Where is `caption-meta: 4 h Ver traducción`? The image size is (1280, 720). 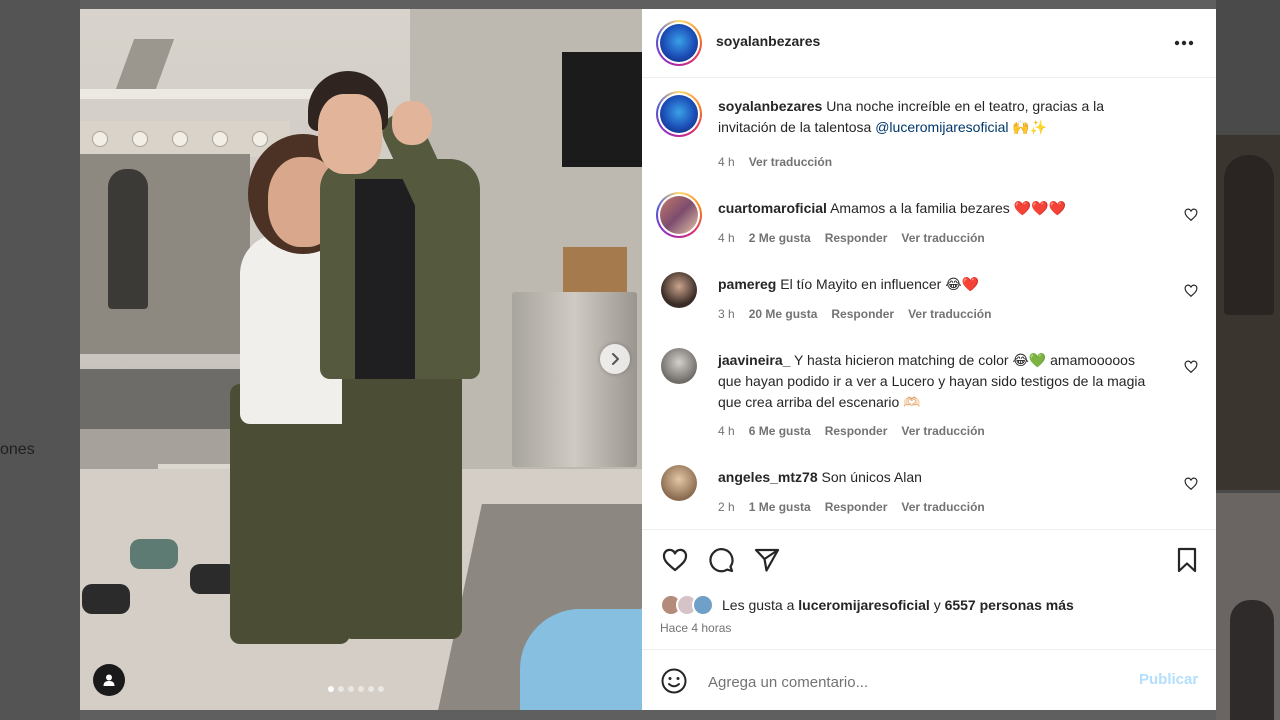
caption-meta: 4 h Ver traducción is located at coordinates (775, 162).